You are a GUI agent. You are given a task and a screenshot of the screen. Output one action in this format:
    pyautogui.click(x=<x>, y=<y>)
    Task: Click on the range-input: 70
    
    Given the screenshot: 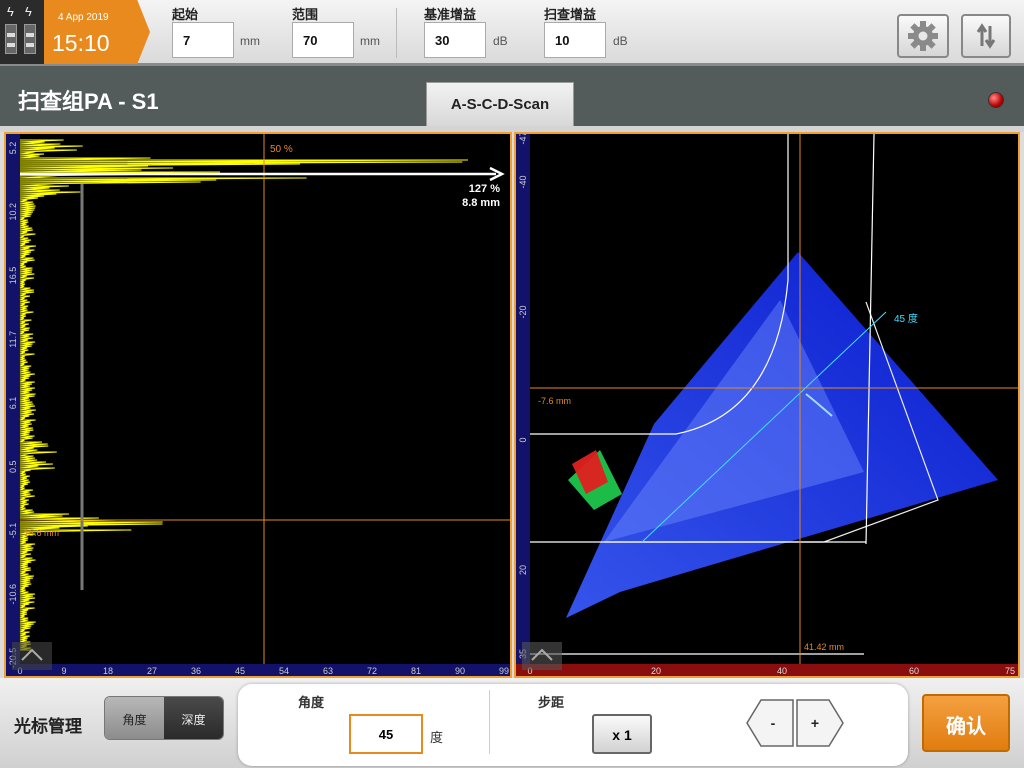 What is the action you would take?
    pyautogui.click(x=323, y=40)
    